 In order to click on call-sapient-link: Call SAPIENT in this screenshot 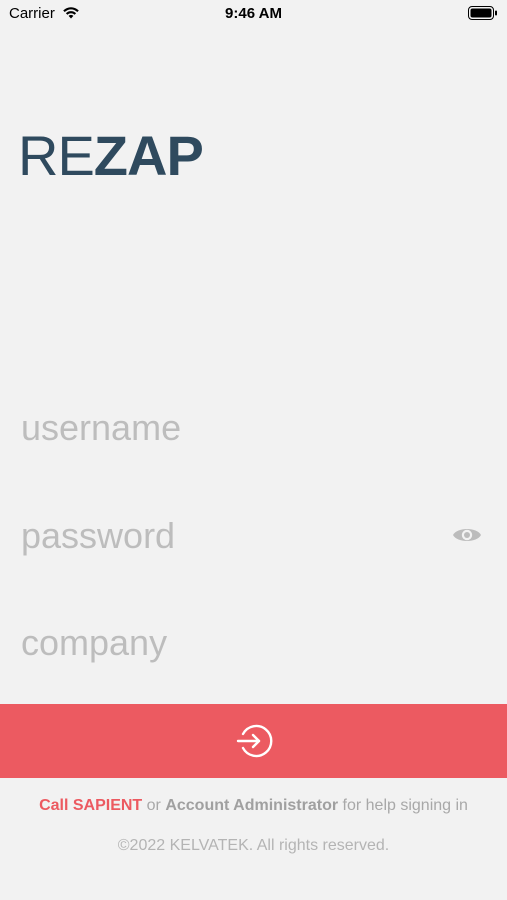, I will do `click(90, 805)`.